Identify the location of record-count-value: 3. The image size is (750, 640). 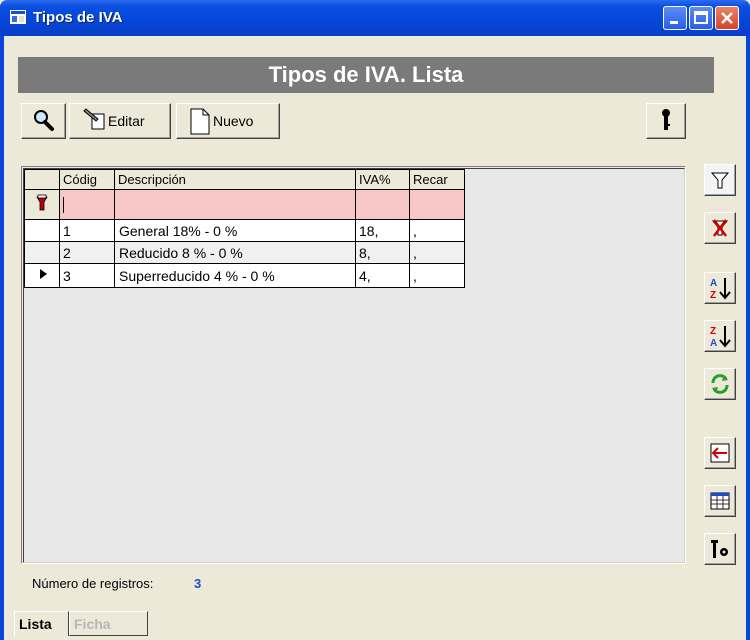
(198, 583).